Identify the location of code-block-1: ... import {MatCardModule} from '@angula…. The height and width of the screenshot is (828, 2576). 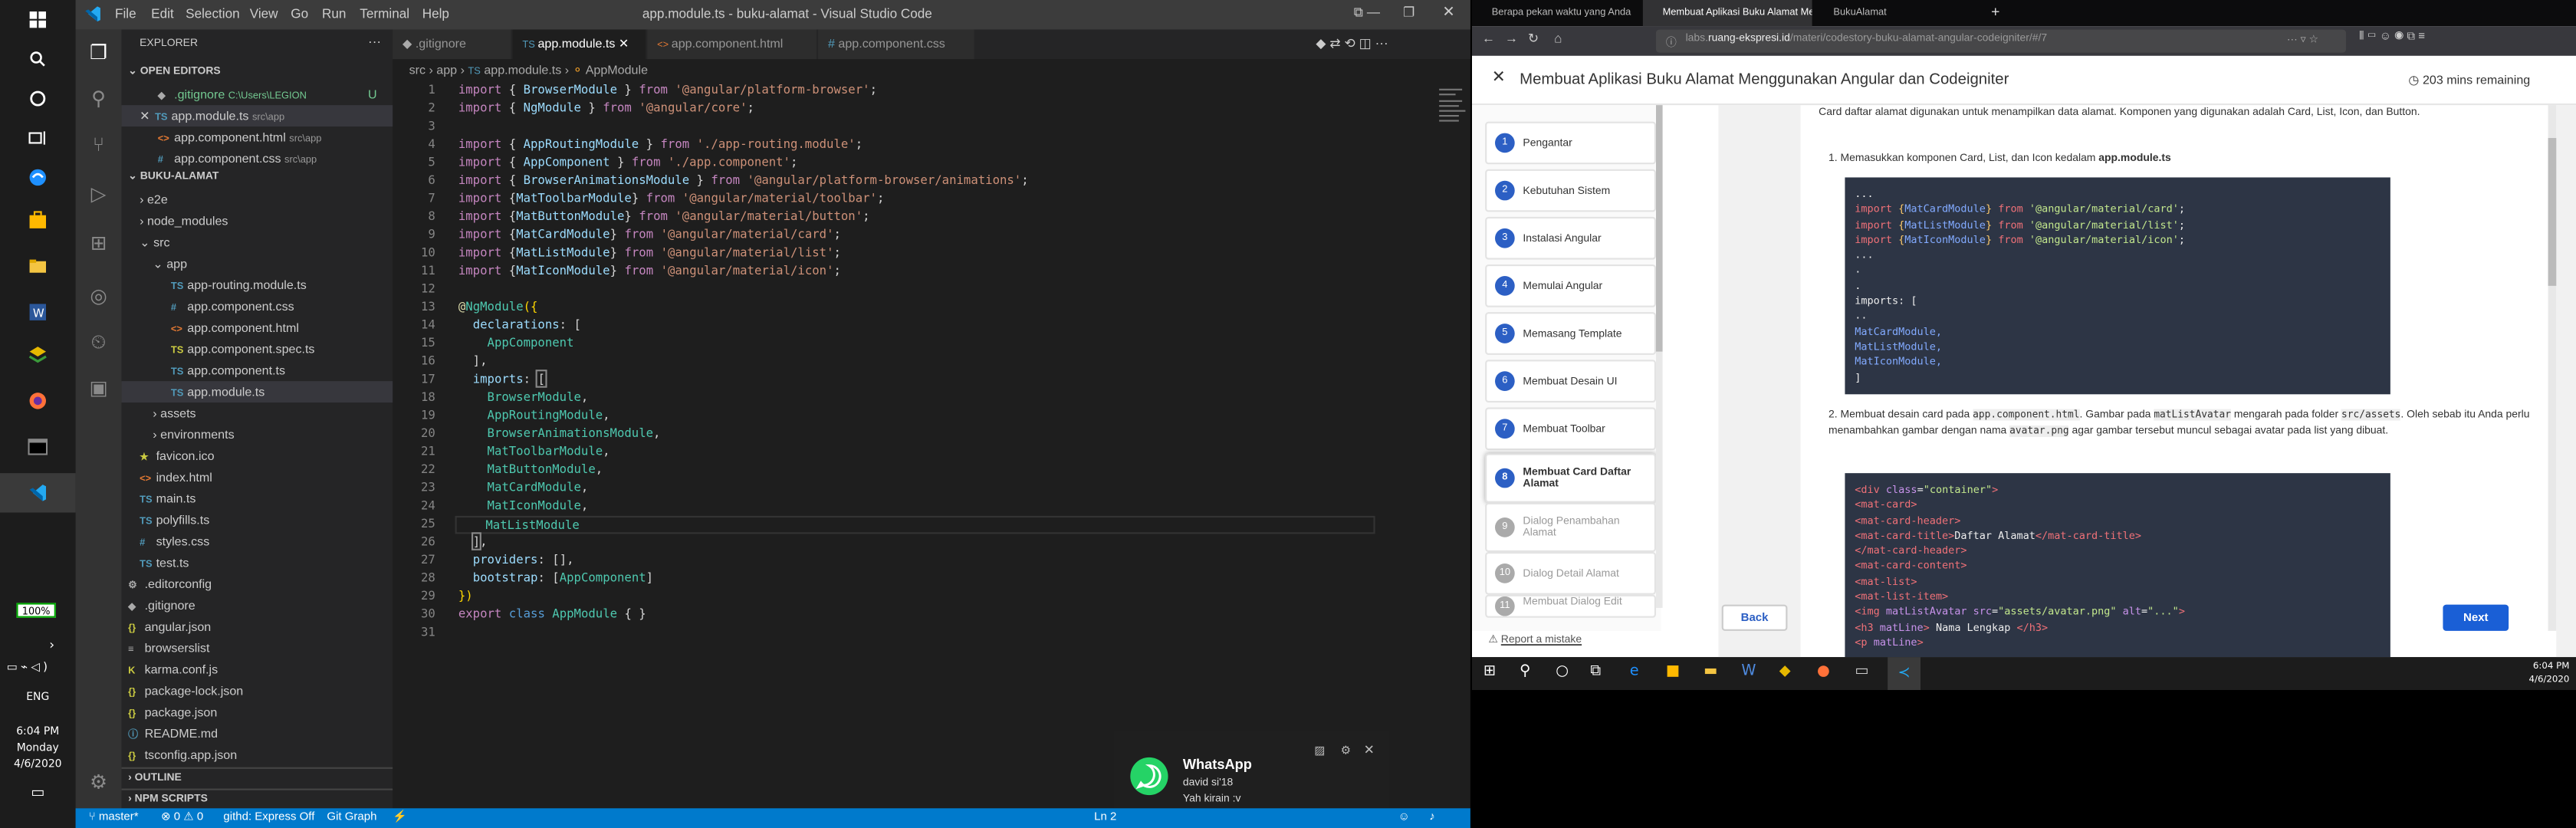
(2117, 286).